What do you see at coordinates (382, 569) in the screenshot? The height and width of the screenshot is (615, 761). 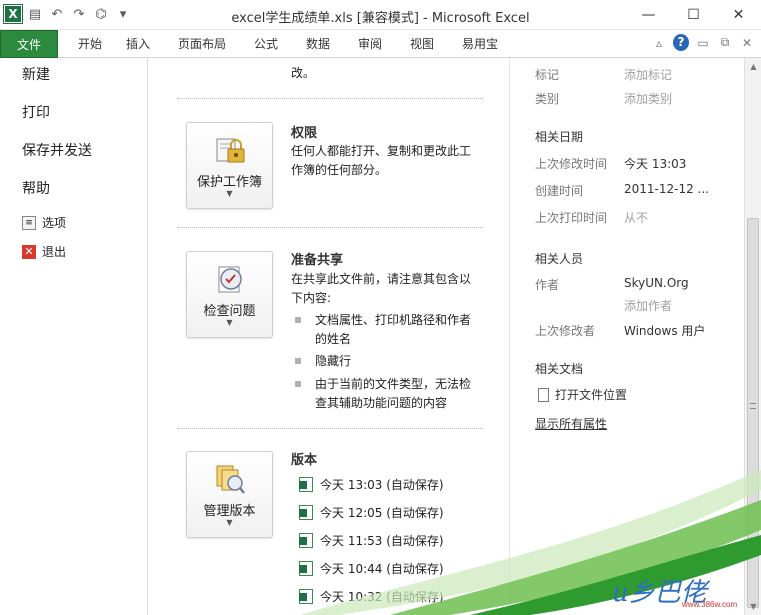 I see `version-label: 今天 10:44 (自动保存)` at bounding box center [382, 569].